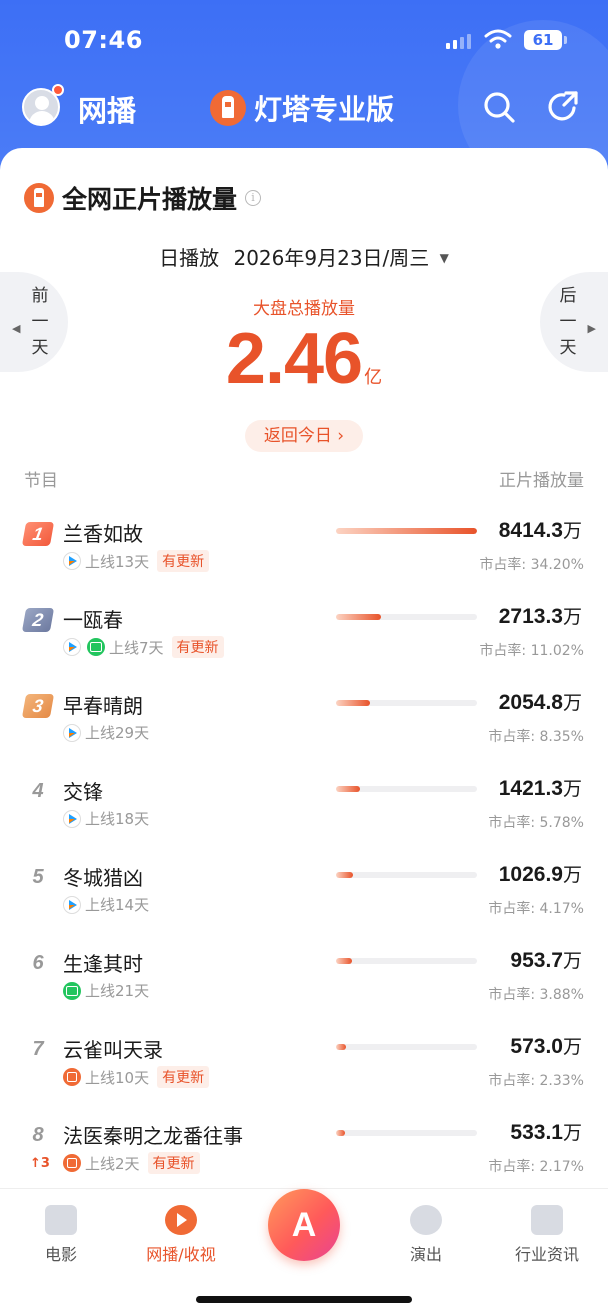 The width and height of the screenshot is (608, 1316). I want to click on online-days: 上线29天, so click(117, 733).